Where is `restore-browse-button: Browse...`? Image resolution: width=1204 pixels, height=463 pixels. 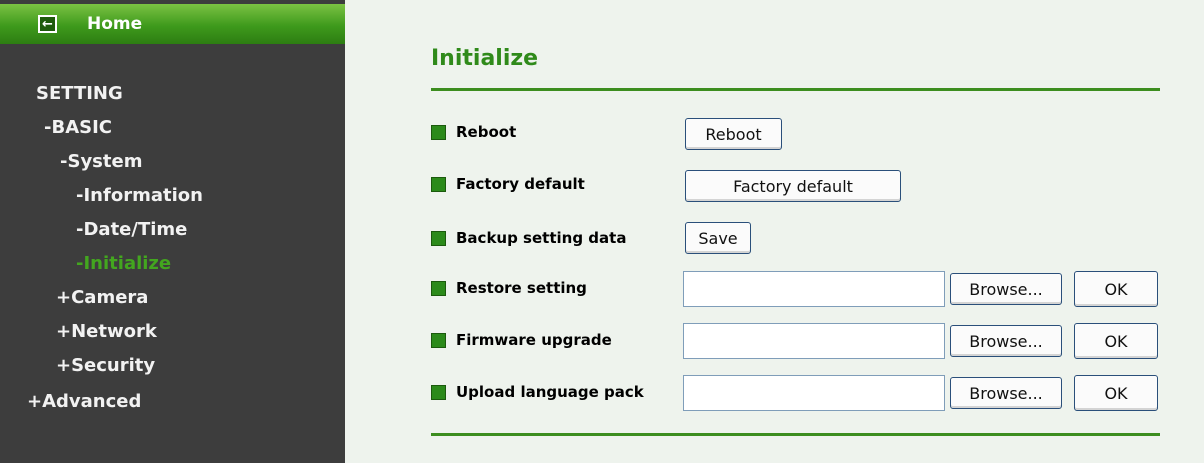 restore-browse-button: Browse... is located at coordinates (1006, 289).